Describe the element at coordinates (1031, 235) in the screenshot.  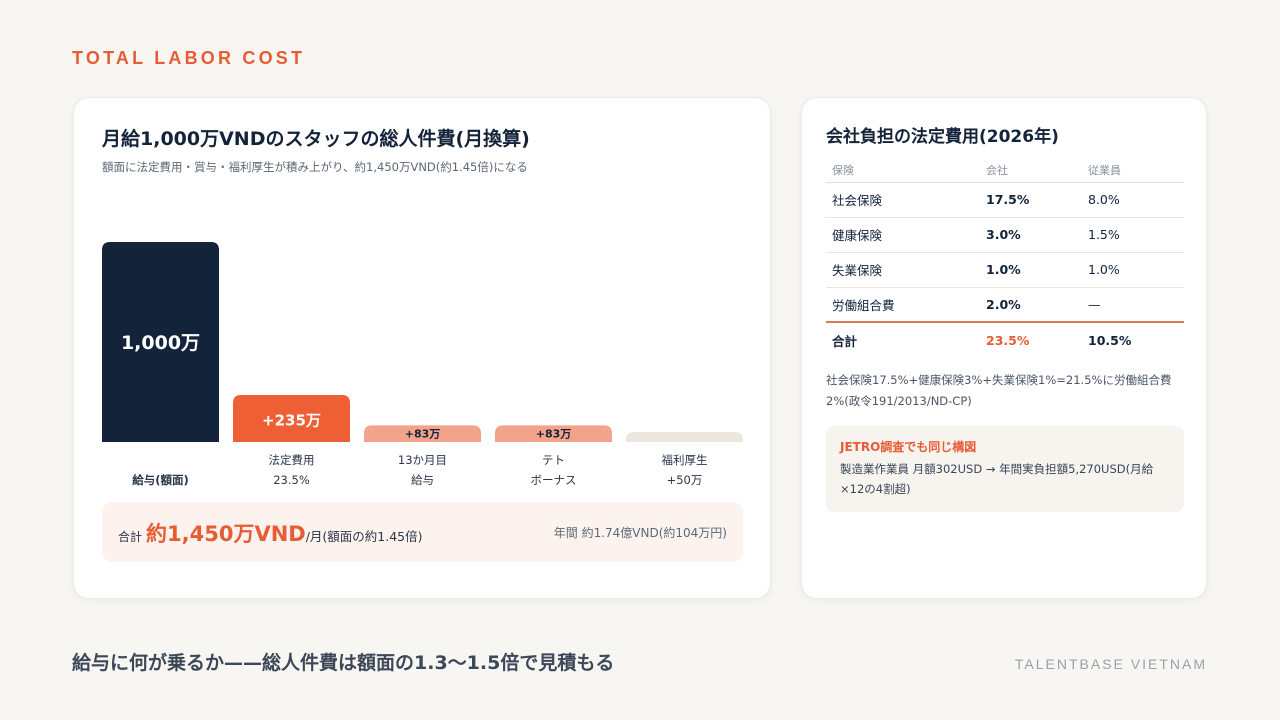
I see `company-rate: 3.0%` at that location.